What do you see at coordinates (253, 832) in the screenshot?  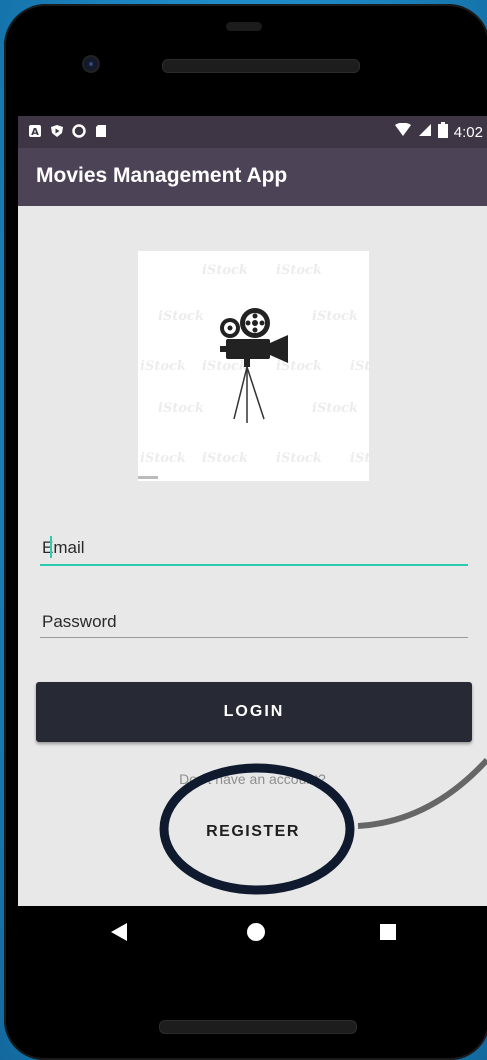 I see `register-button: REGISTER` at bounding box center [253, 832].